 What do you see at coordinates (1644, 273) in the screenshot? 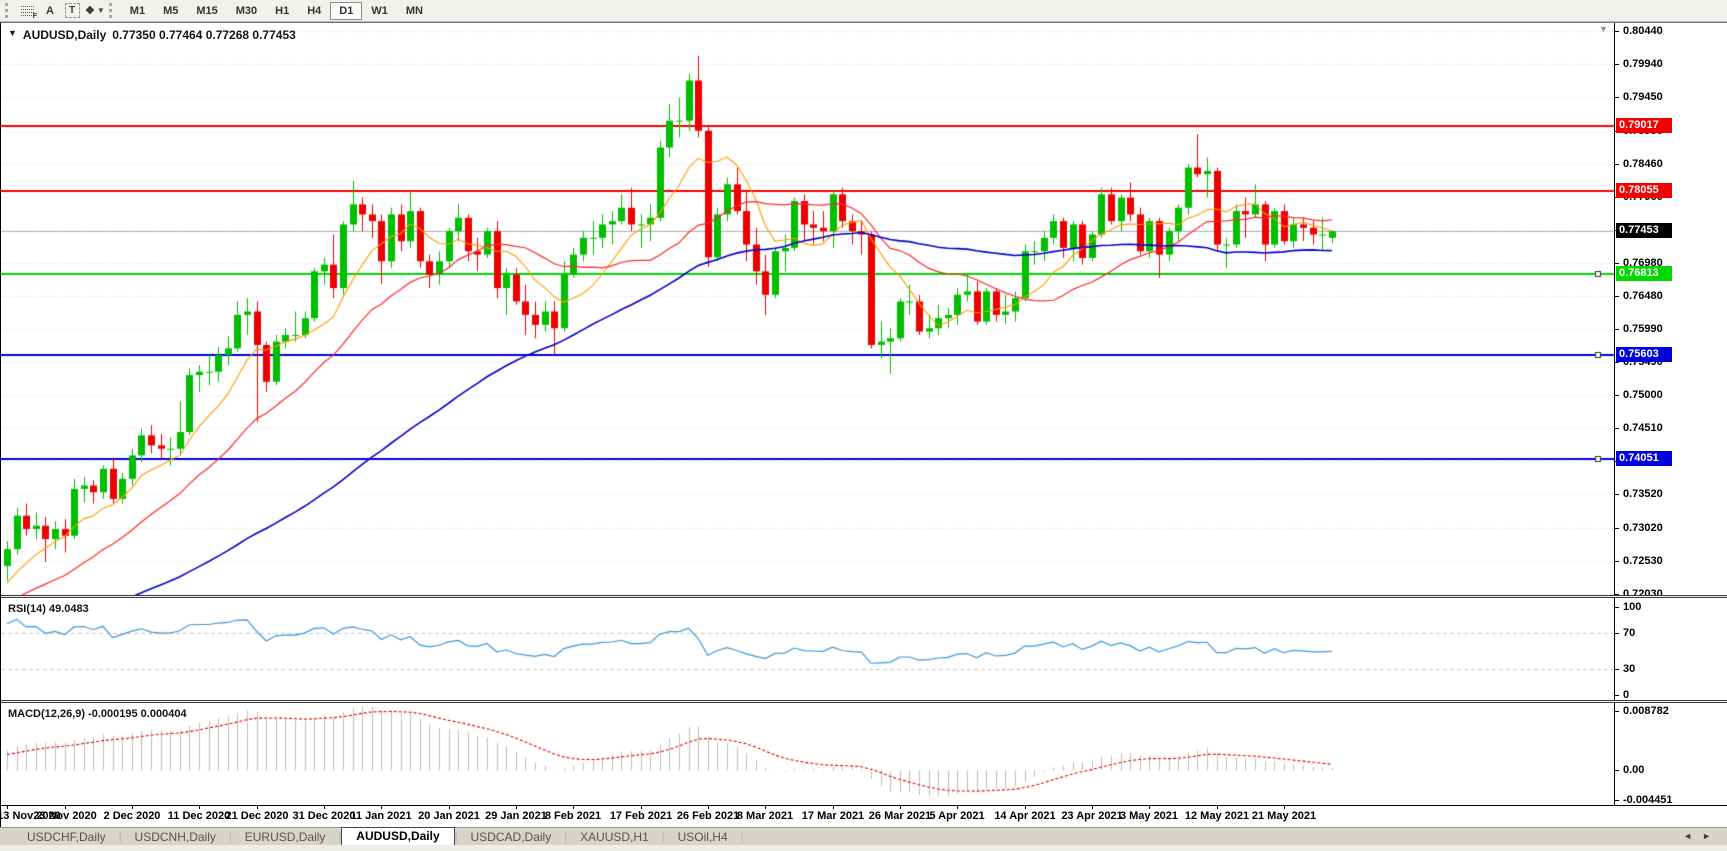
I see `price-level-badge: 0.76813` at bounding box center [1644, 273].